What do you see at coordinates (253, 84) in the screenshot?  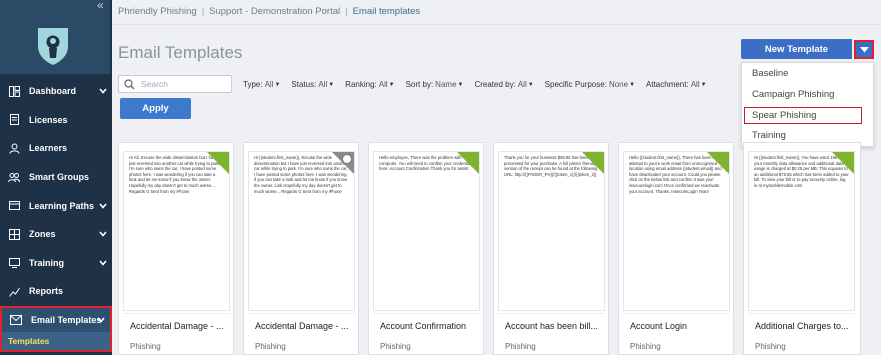 I see `filter-label: Type:` at bounding box center [253, 84].